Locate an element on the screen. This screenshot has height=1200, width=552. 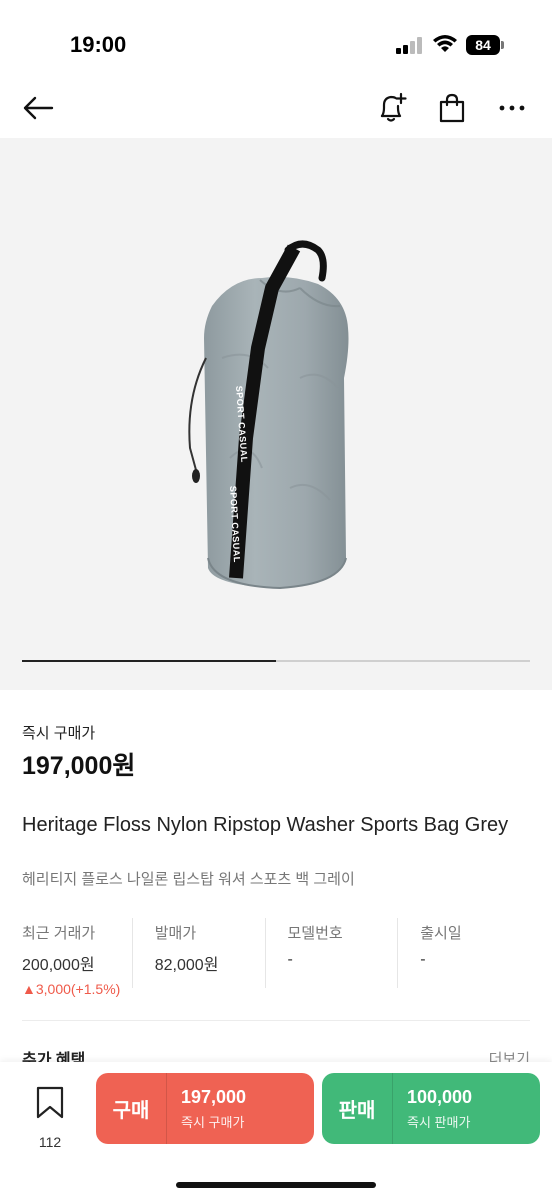
shopping-bag-icon is located at coordinates (452, 108).